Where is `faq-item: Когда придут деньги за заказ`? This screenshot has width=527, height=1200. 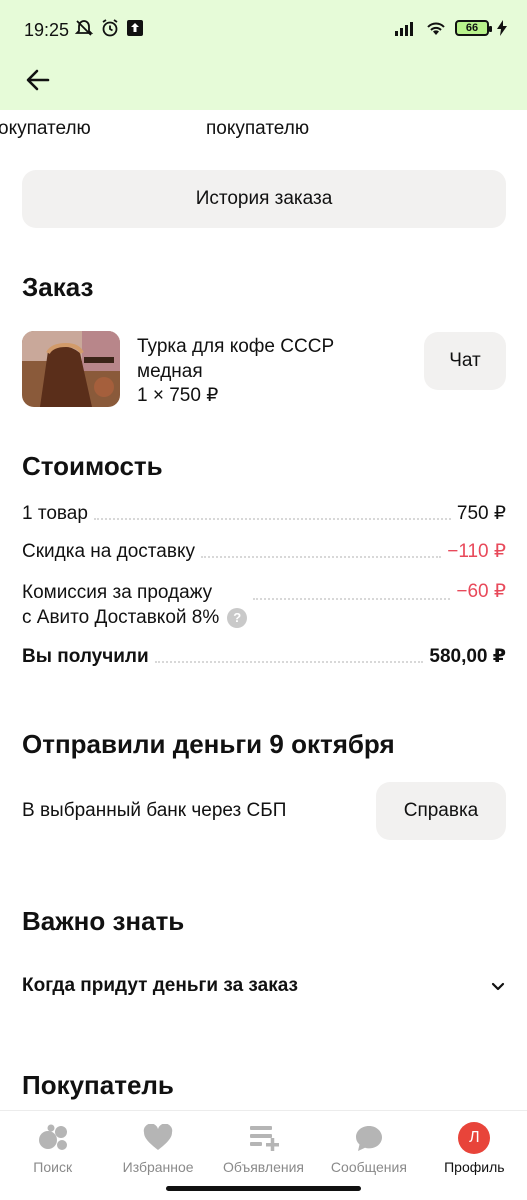
faq-item: Когда придут деньги за заказ is located at coordinates (264, 986).